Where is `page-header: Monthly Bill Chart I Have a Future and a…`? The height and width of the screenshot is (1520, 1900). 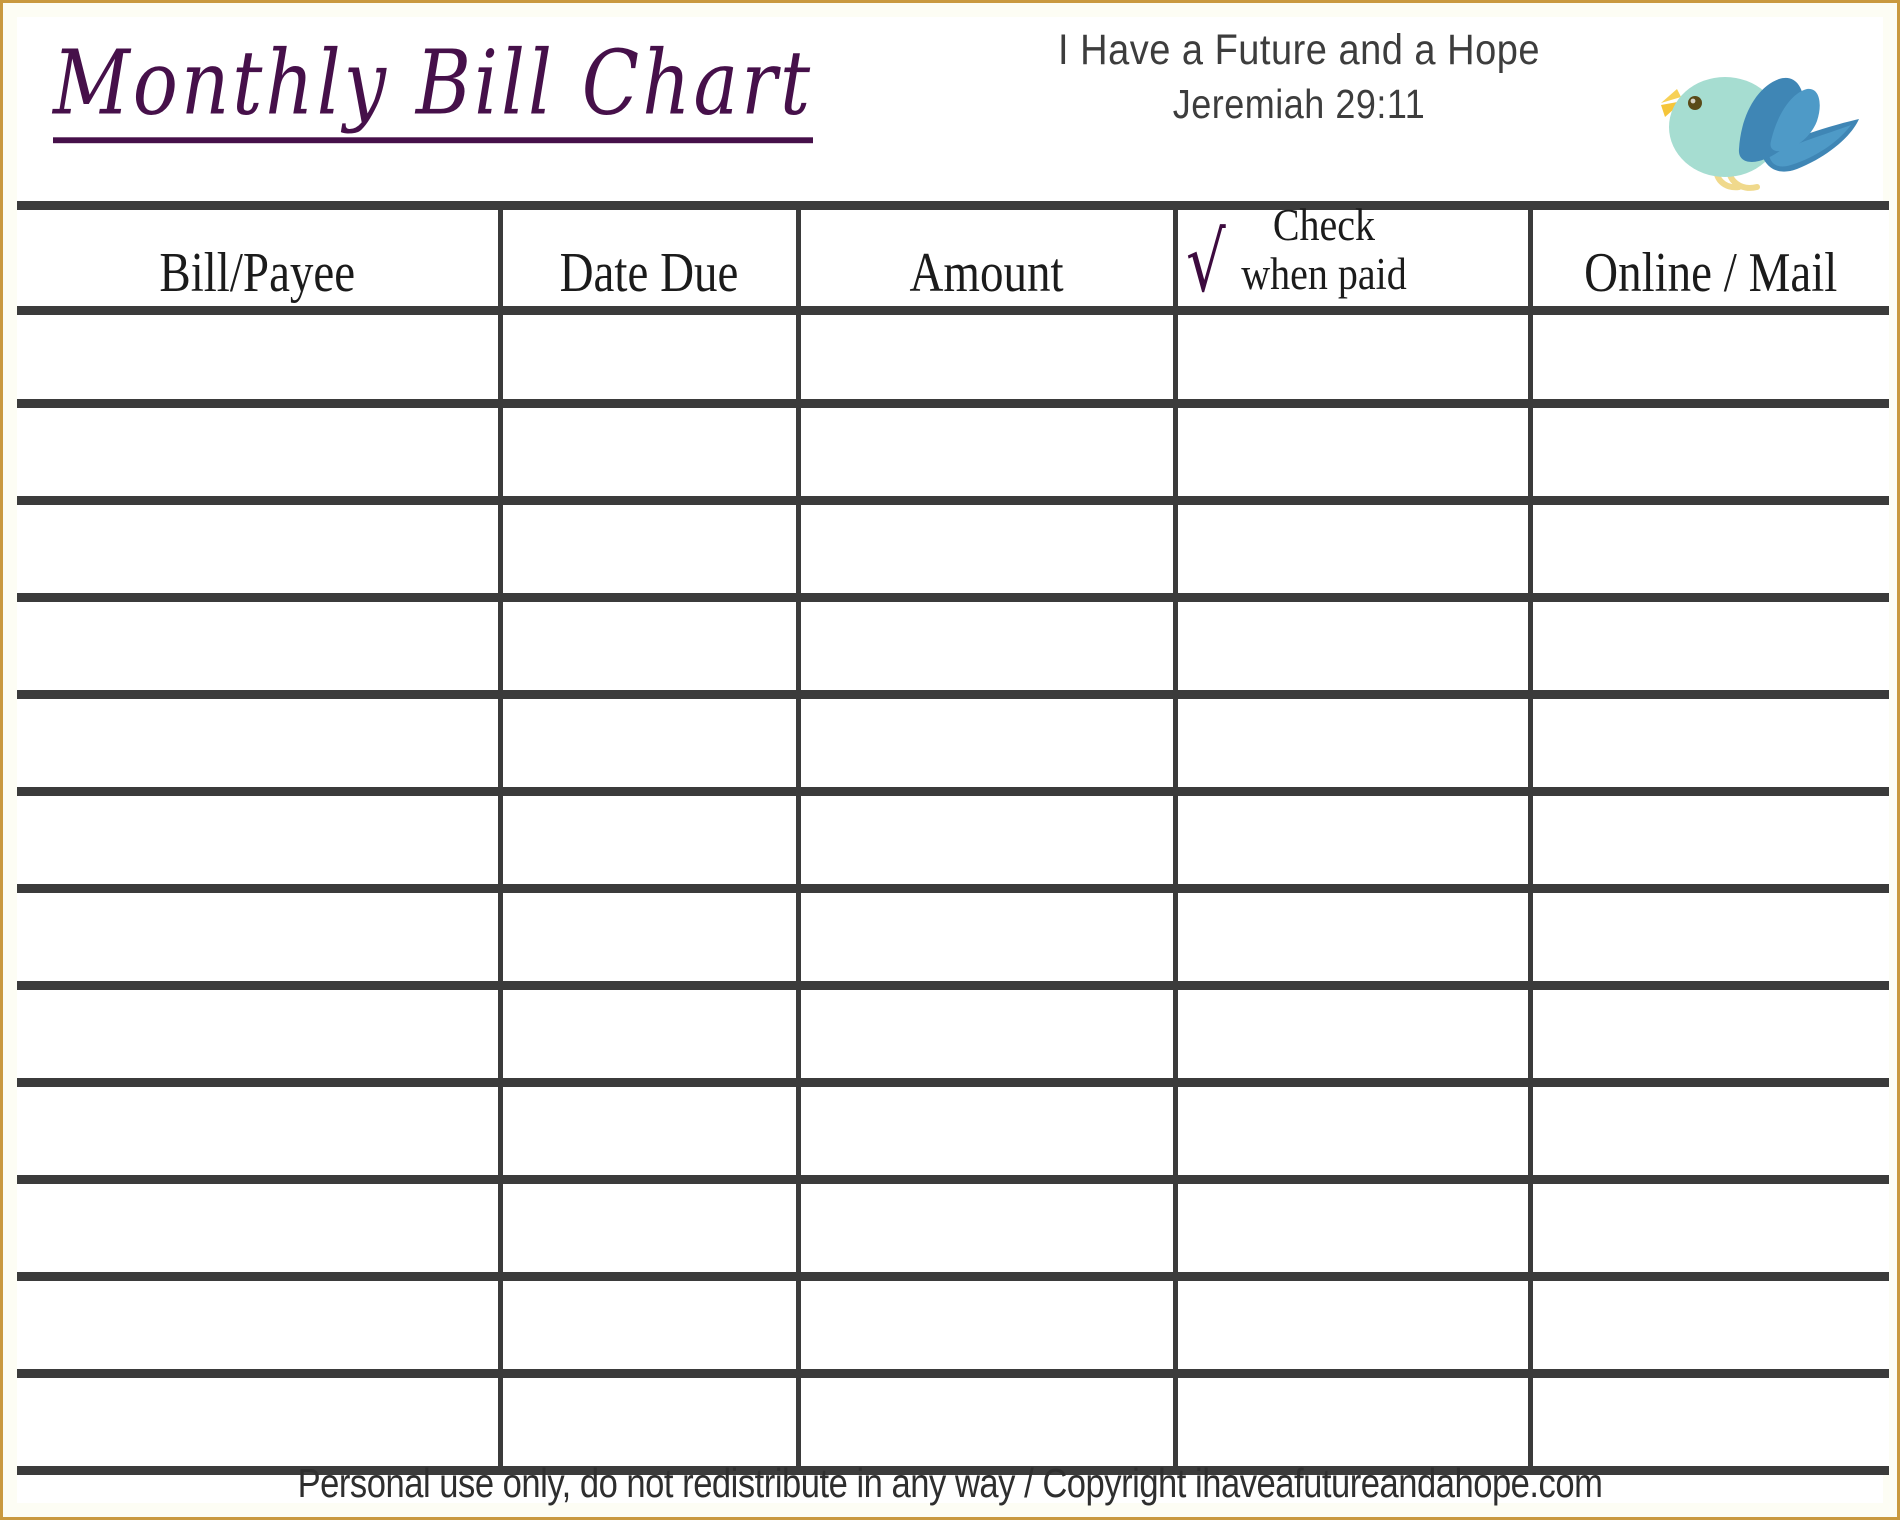
page-header: Monthly Bill Chart I Have a Future and a… is located at coordinates (950, 102).